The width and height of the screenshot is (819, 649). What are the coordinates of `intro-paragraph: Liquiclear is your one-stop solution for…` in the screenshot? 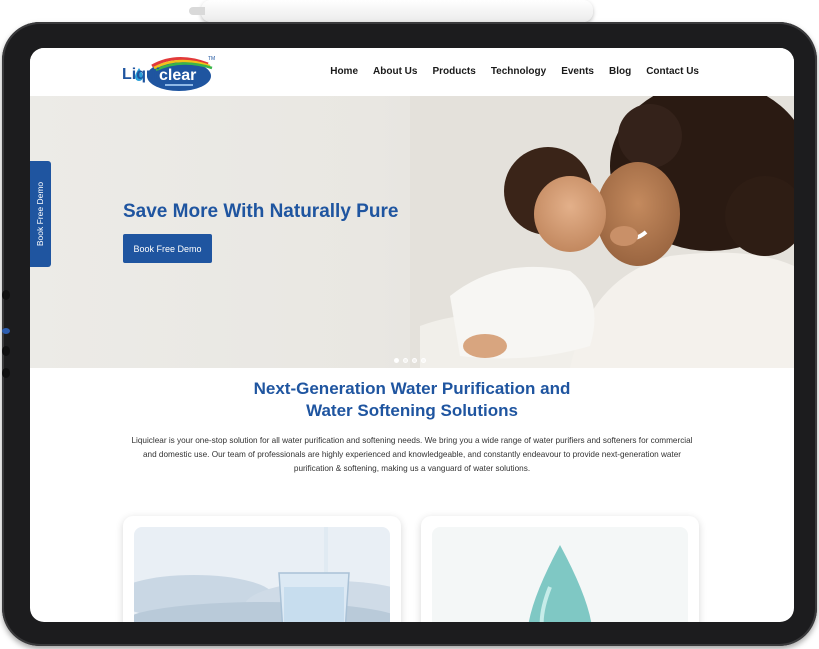 It's located at (412, 454).